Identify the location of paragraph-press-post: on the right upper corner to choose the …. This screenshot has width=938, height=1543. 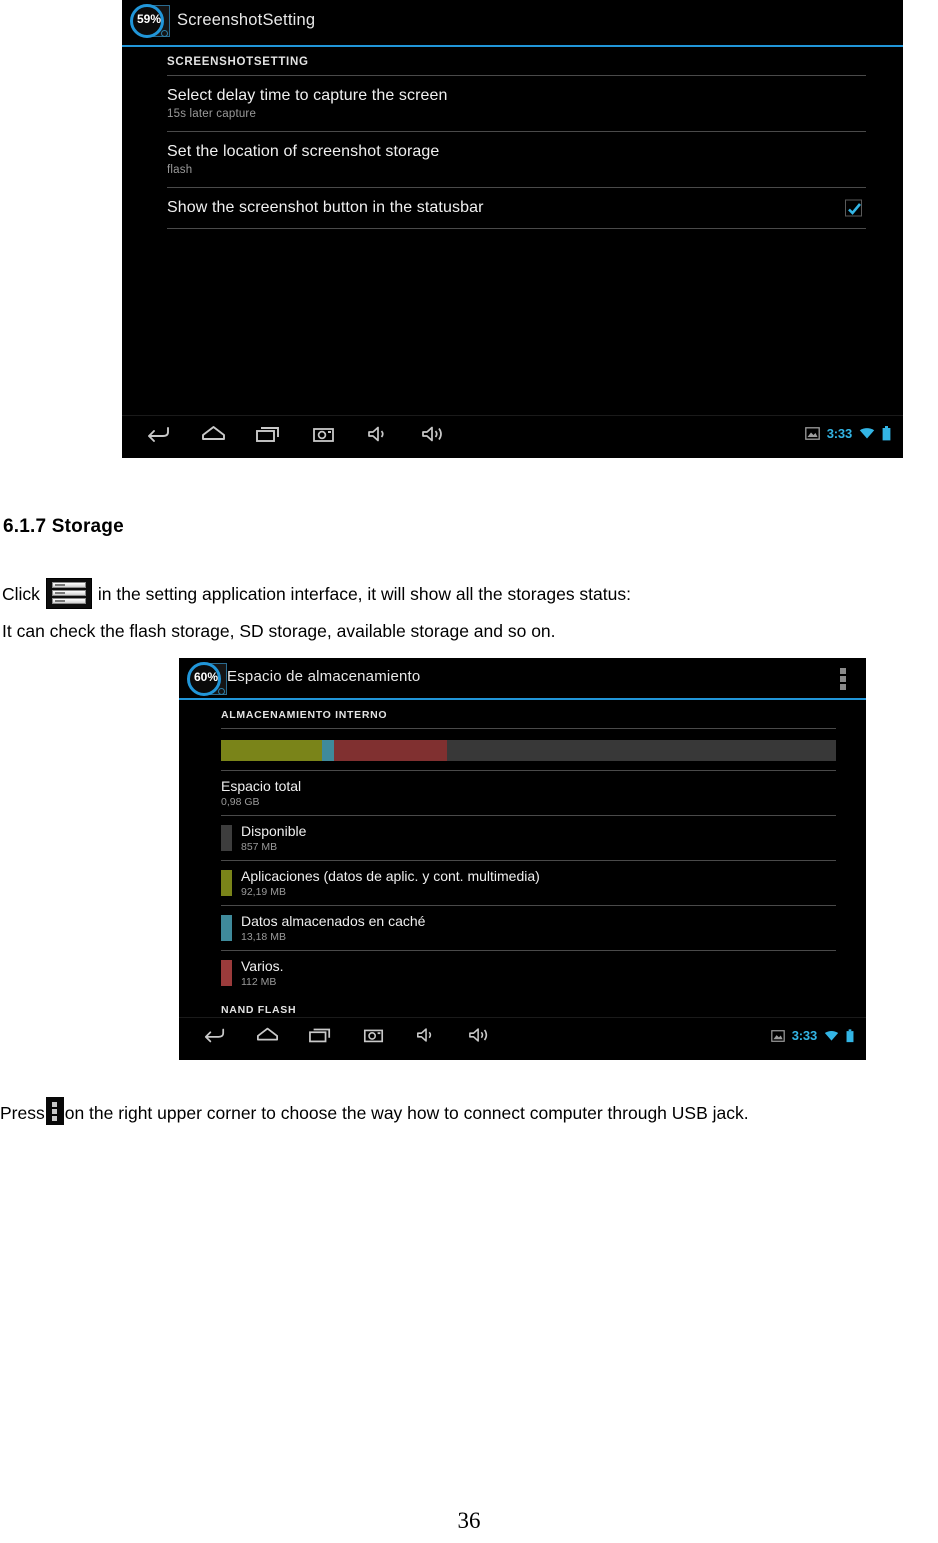
(406, 1113).